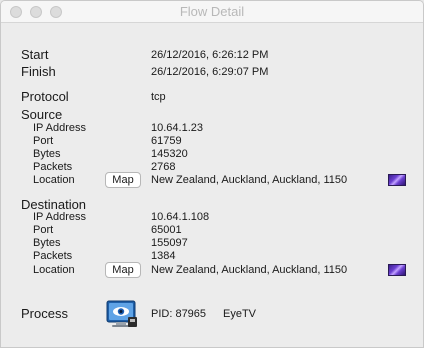  I want to click on destination-heading: Destination, so click(54, 204).